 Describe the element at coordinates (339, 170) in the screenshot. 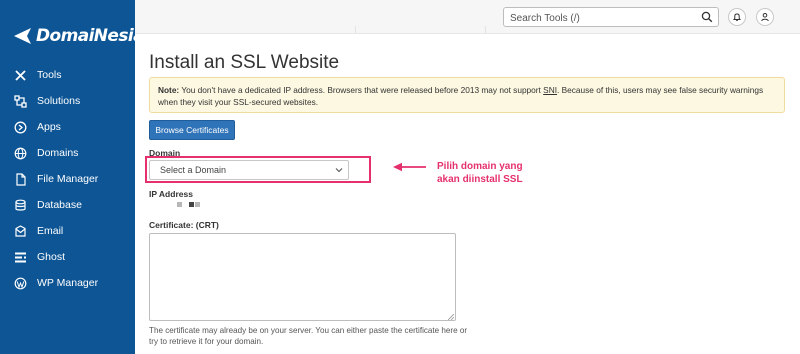

I see `chevron-down-icon` at that location.